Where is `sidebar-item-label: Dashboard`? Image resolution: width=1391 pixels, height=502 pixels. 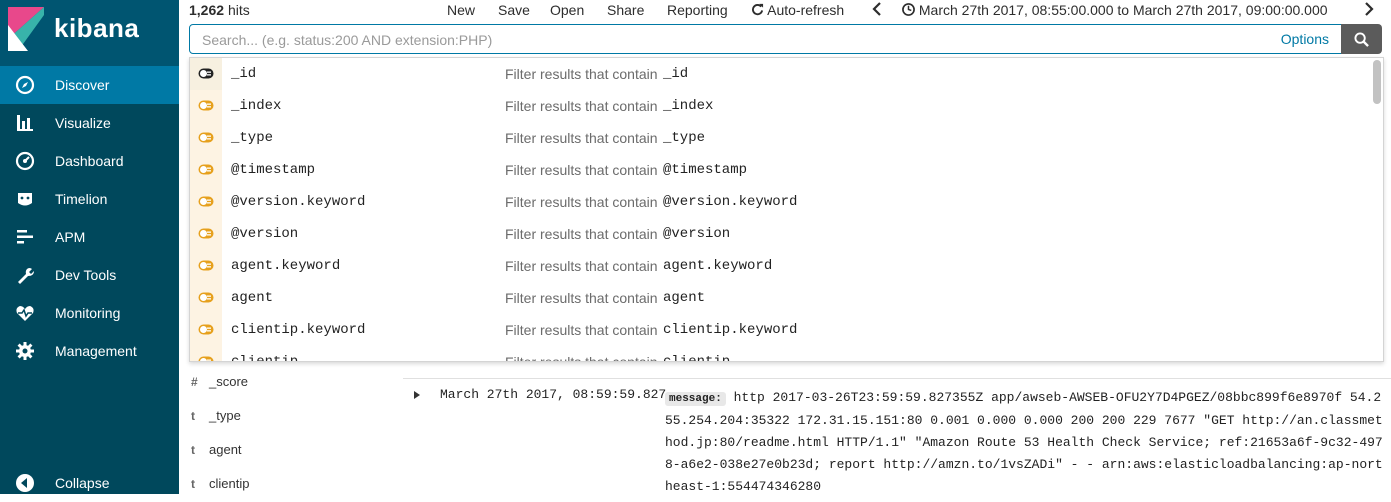 sidebar-item-label: Dashboard is located at coordinates (89, 161).